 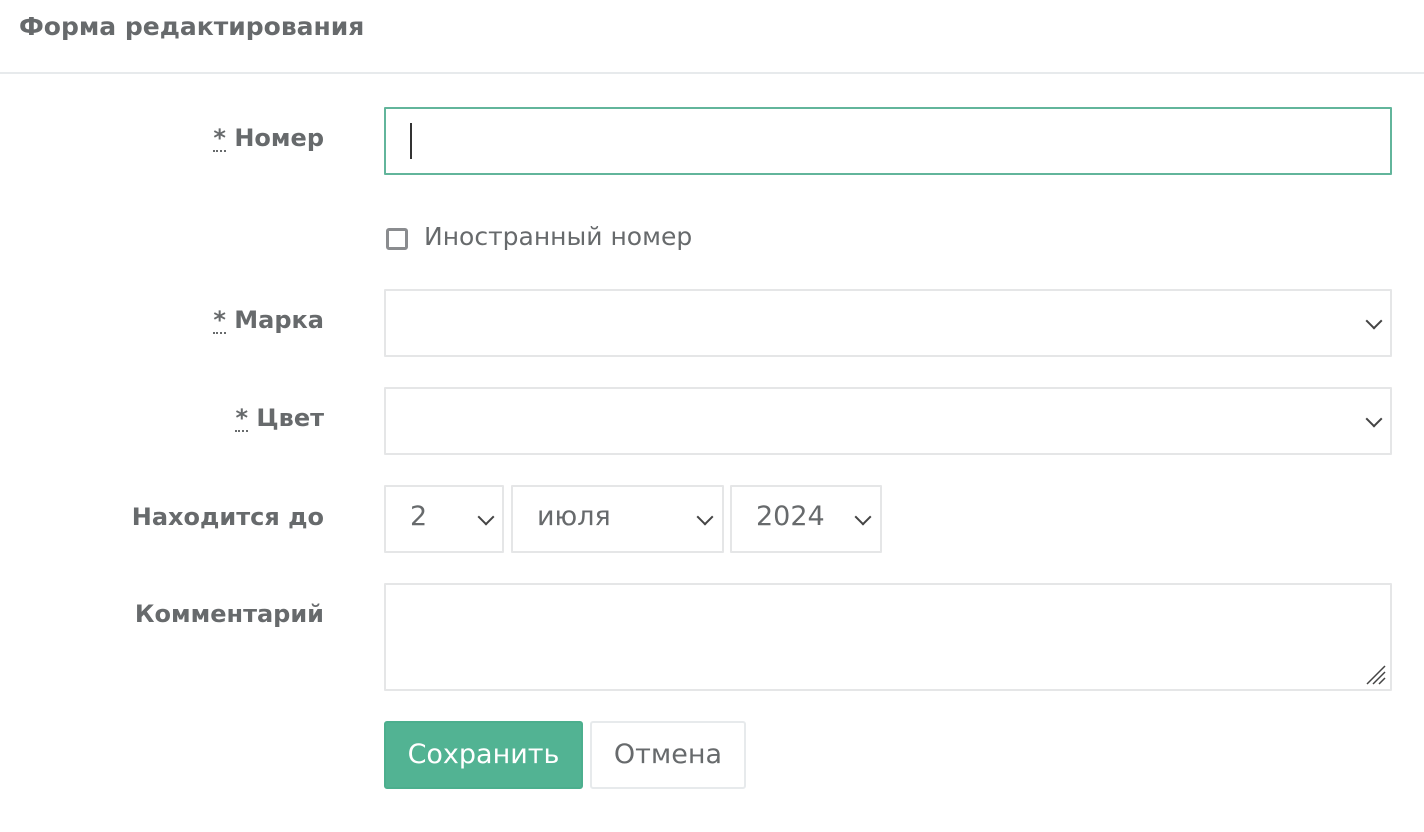 I want to click on valid-until-label: Находится до, so click(x=227, y=517).